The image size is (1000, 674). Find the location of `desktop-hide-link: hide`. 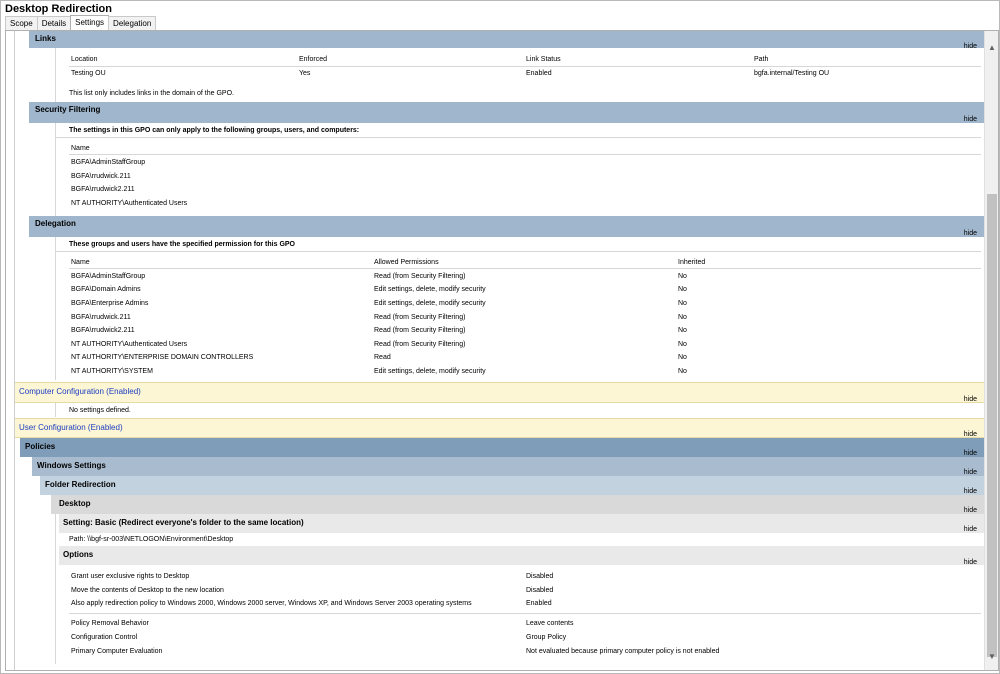

desktop-hide-link: hide is located at coordinates (970, 510).